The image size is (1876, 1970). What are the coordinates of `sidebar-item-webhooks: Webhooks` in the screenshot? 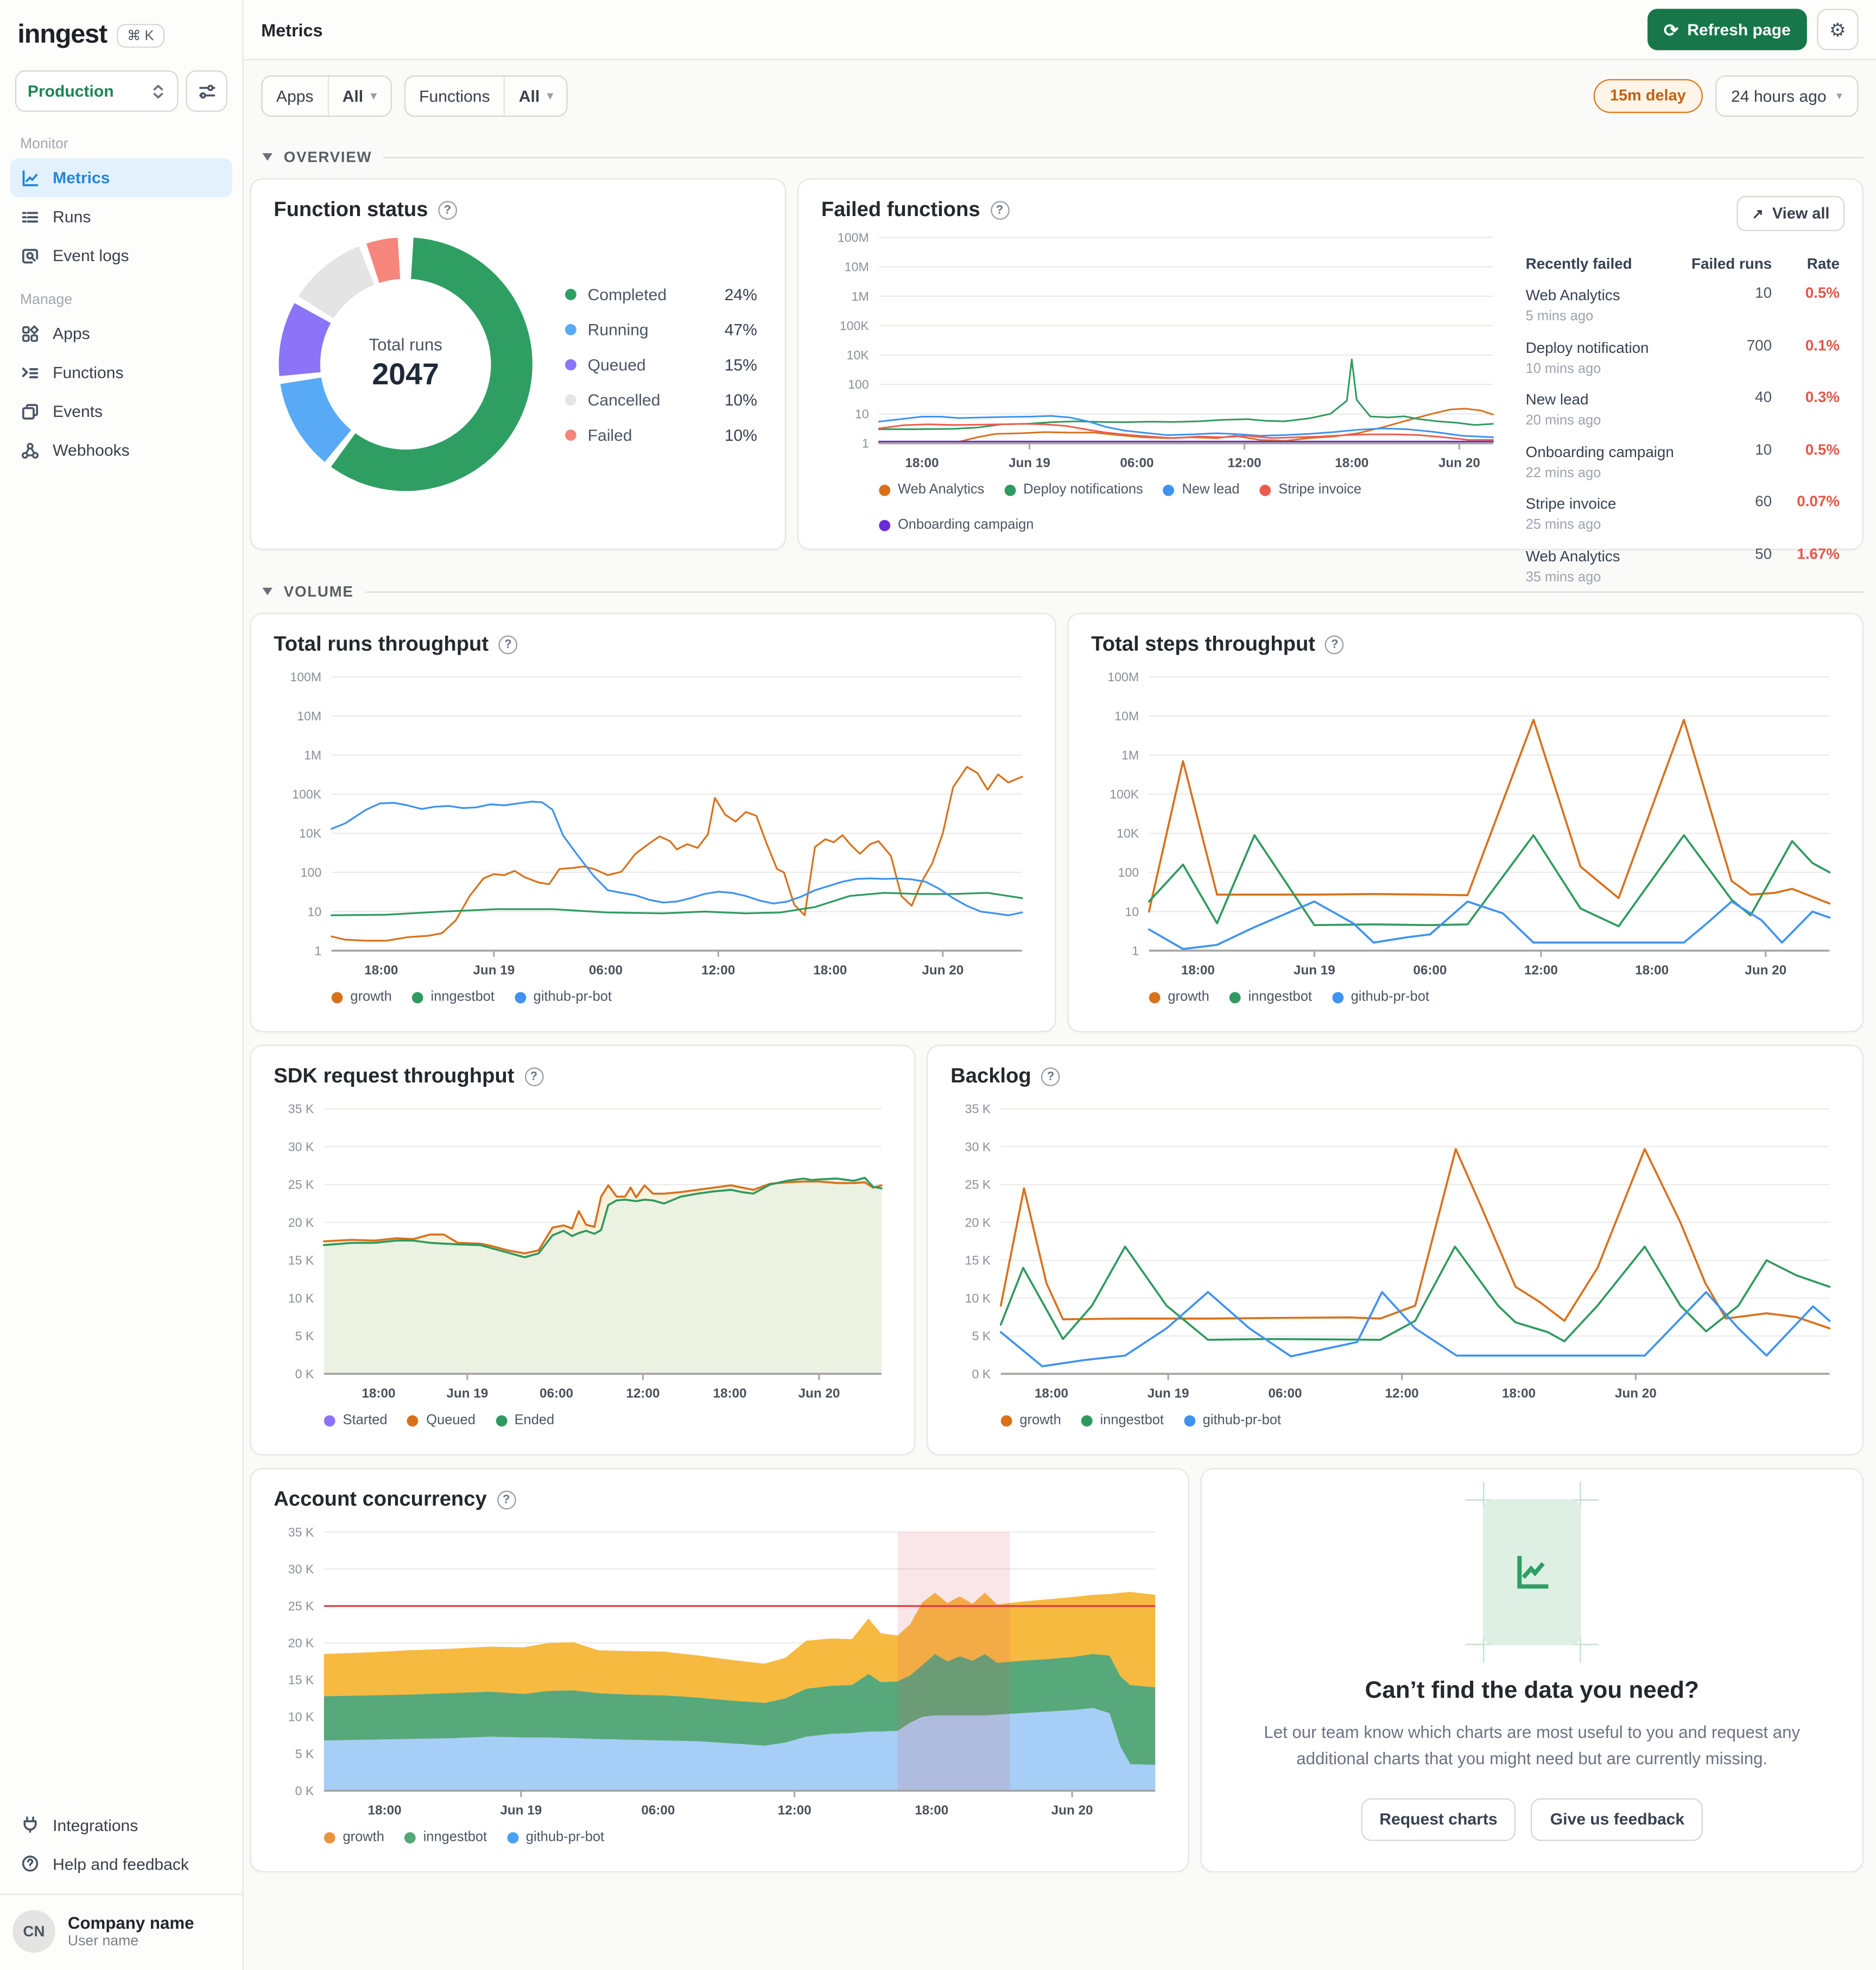 It's located at (121, 450).